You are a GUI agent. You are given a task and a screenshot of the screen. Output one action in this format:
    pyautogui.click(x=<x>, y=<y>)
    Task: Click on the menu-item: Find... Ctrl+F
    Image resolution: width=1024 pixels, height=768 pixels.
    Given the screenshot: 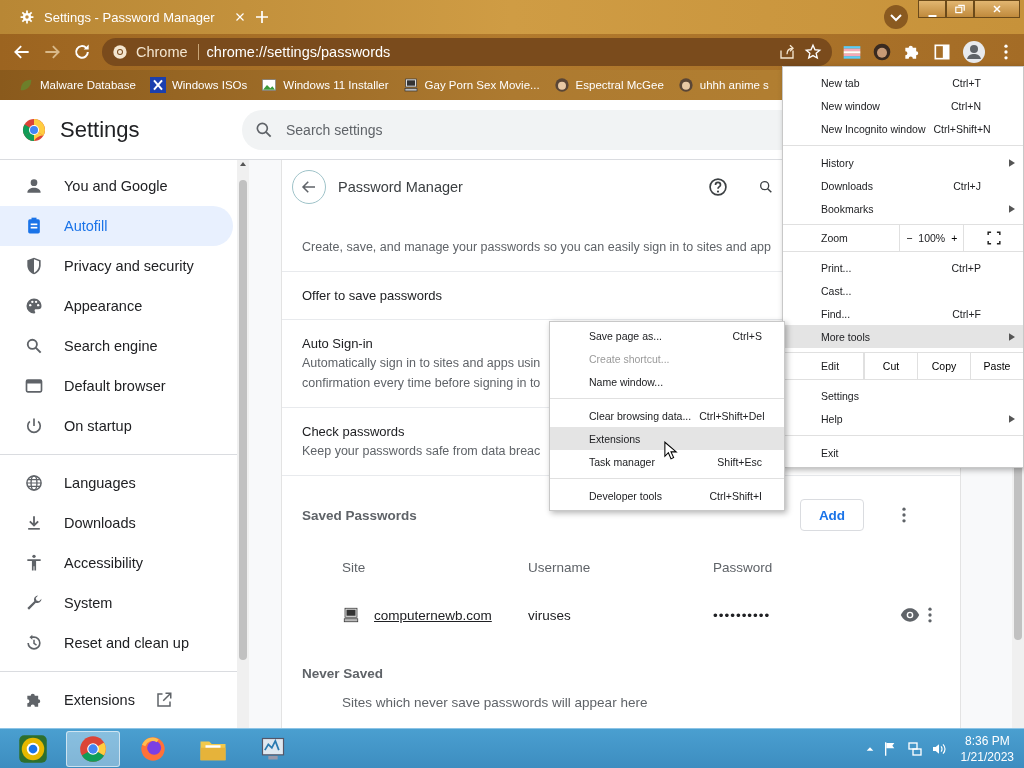 What is the action you would take?
    pyautogui.click(x=903, y=313)
    